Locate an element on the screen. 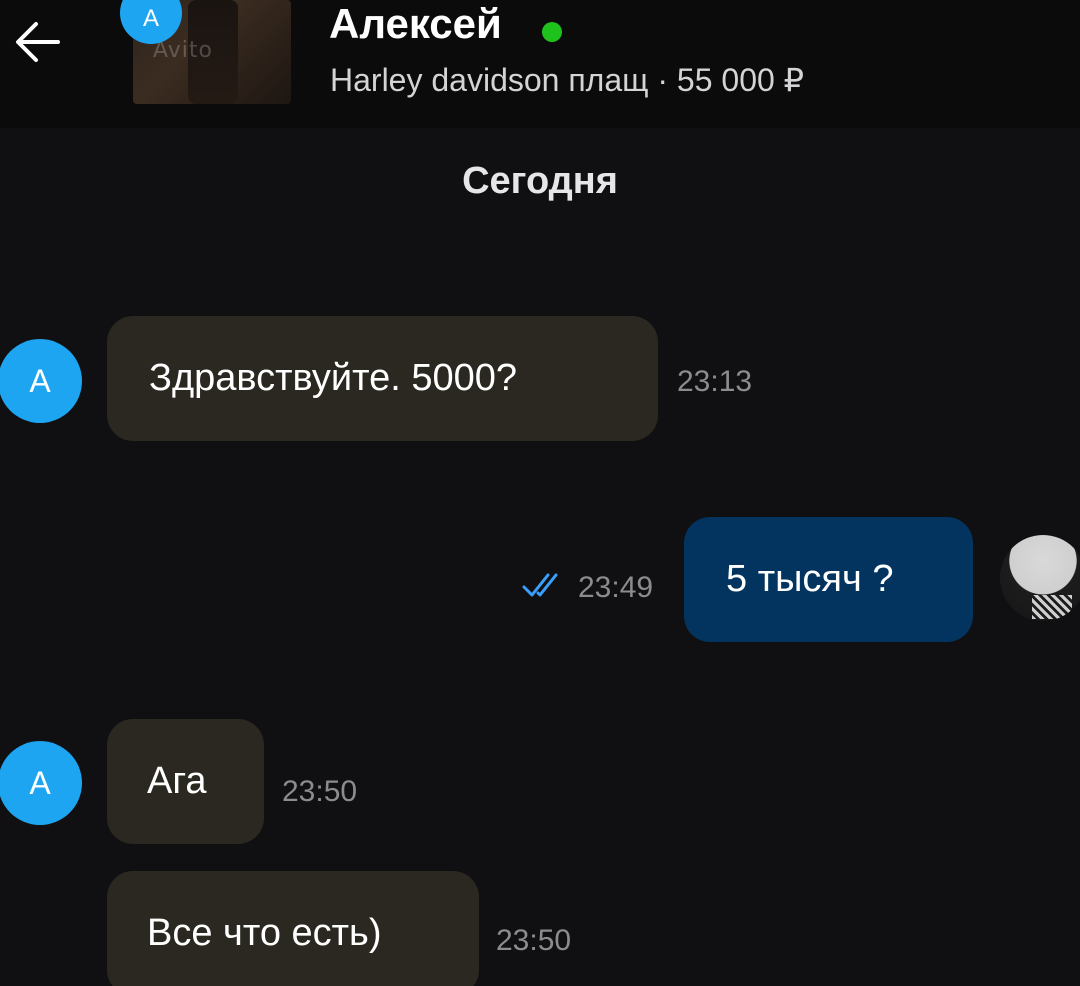  message-time: 23:13 is located at coordinates (715, 381).